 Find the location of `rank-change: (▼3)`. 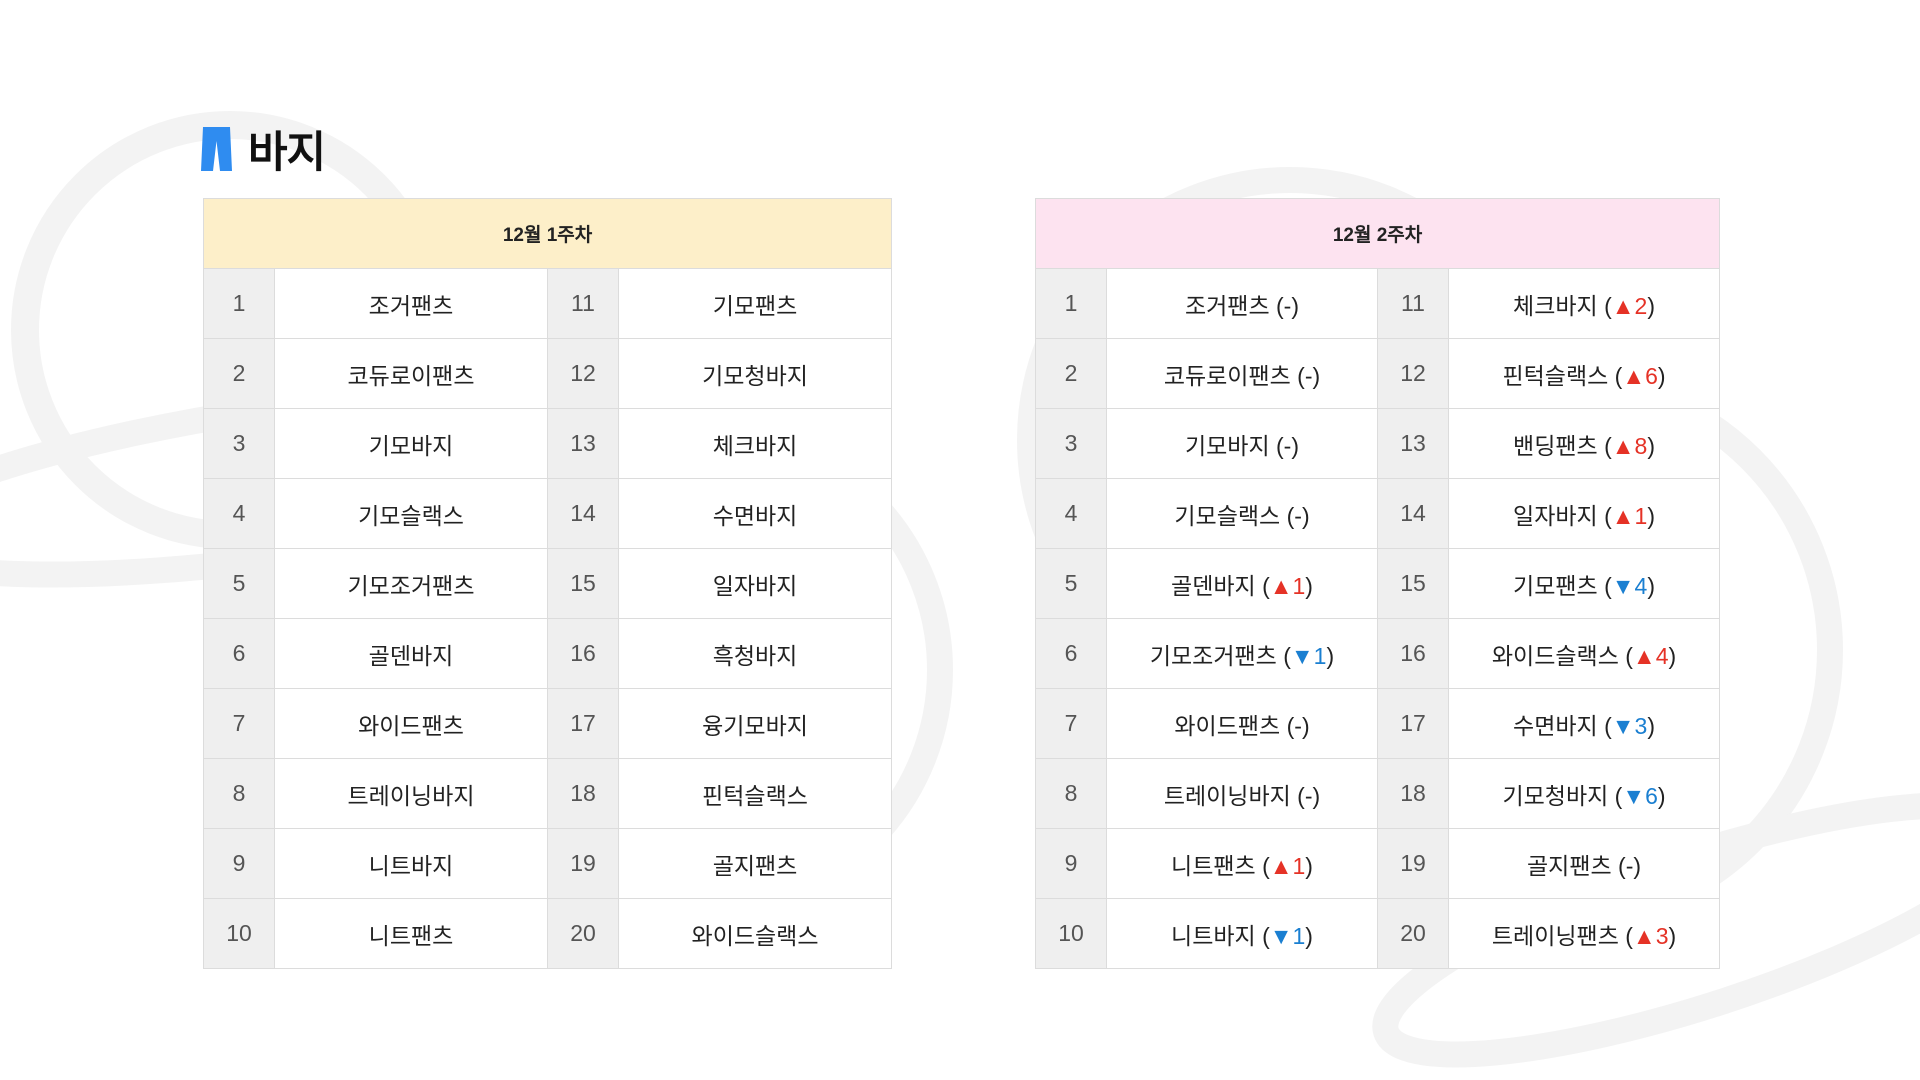

rank-change: (▼3) is located at coordinates (1629, 725).